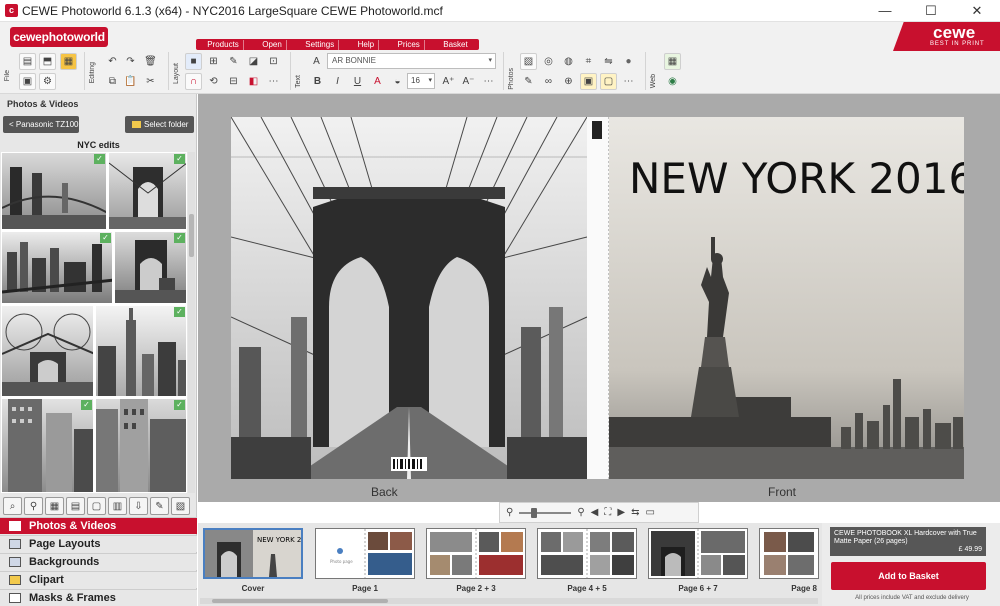 Image resolution: width=1000 pixels, height=606 pixels. Describe the element at coordinates (595, 512) in the screenshot. I see `previous-page-icon: ◀` at that location.